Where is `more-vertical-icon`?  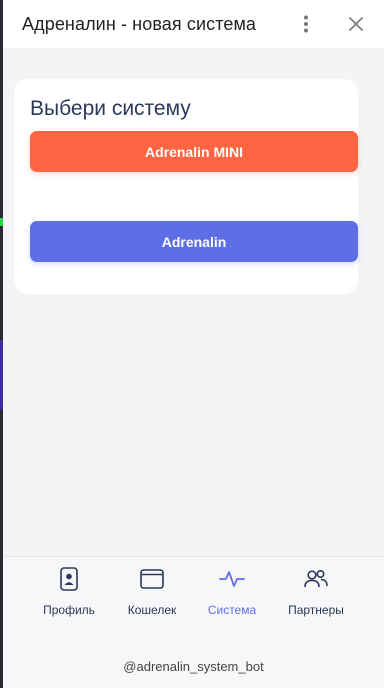
more-vertical-icon is located at coordinates (306, 24).